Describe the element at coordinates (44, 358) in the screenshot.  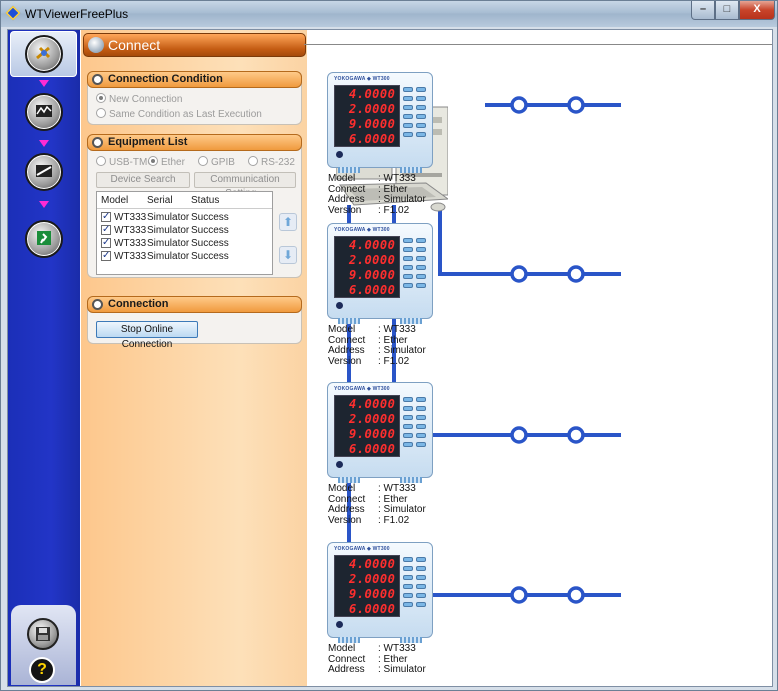
I see `step-navigation: ?` at that location.